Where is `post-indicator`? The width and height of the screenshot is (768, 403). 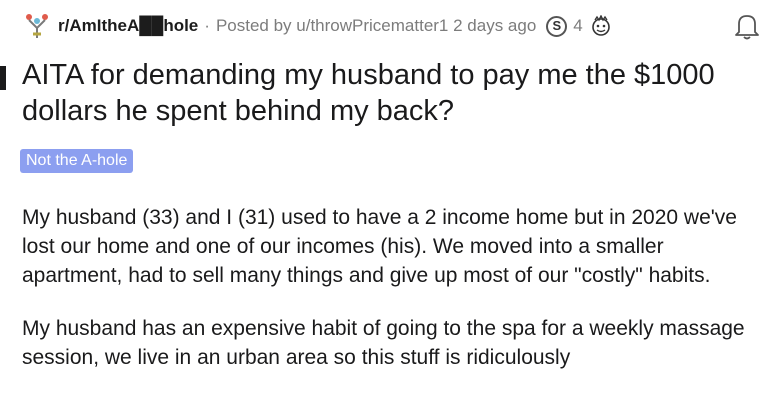 post-indicator is located at coordinates (3, 78).